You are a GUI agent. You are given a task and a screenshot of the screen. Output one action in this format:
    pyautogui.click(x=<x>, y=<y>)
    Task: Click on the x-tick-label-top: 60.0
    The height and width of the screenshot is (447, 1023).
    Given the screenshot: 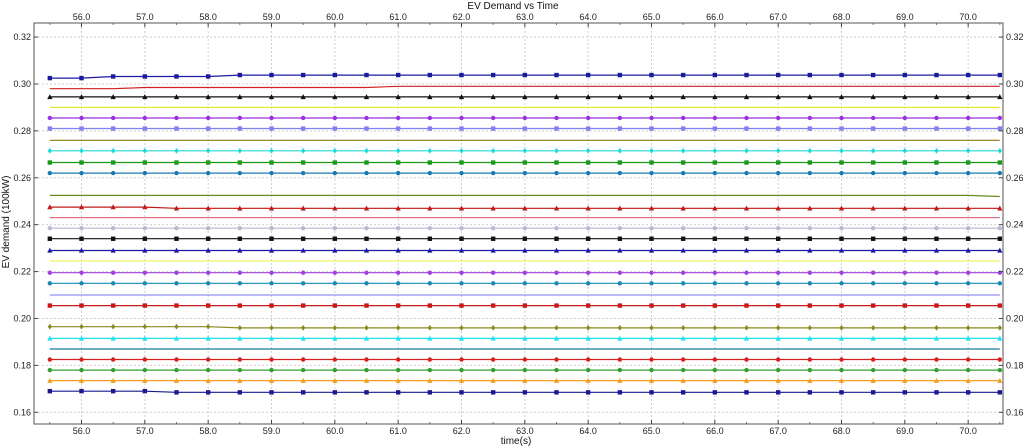 What is the action you would take?
    pyautogui.click(x=335, y=17)
    